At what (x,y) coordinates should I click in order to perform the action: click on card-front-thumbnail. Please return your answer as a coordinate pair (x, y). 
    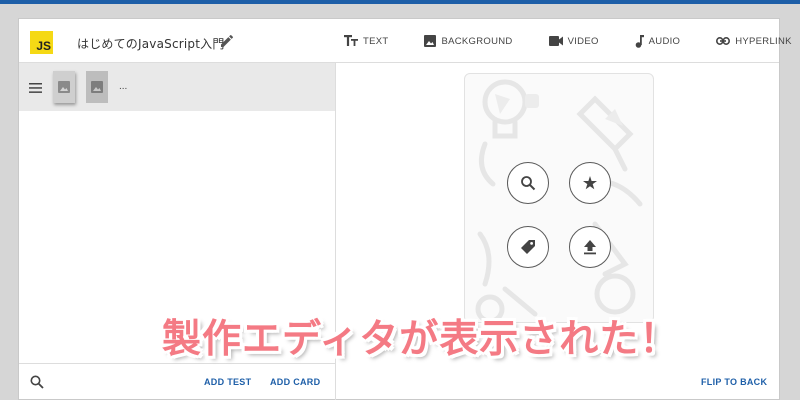
    Looking at the image, I should click on (64, 87).